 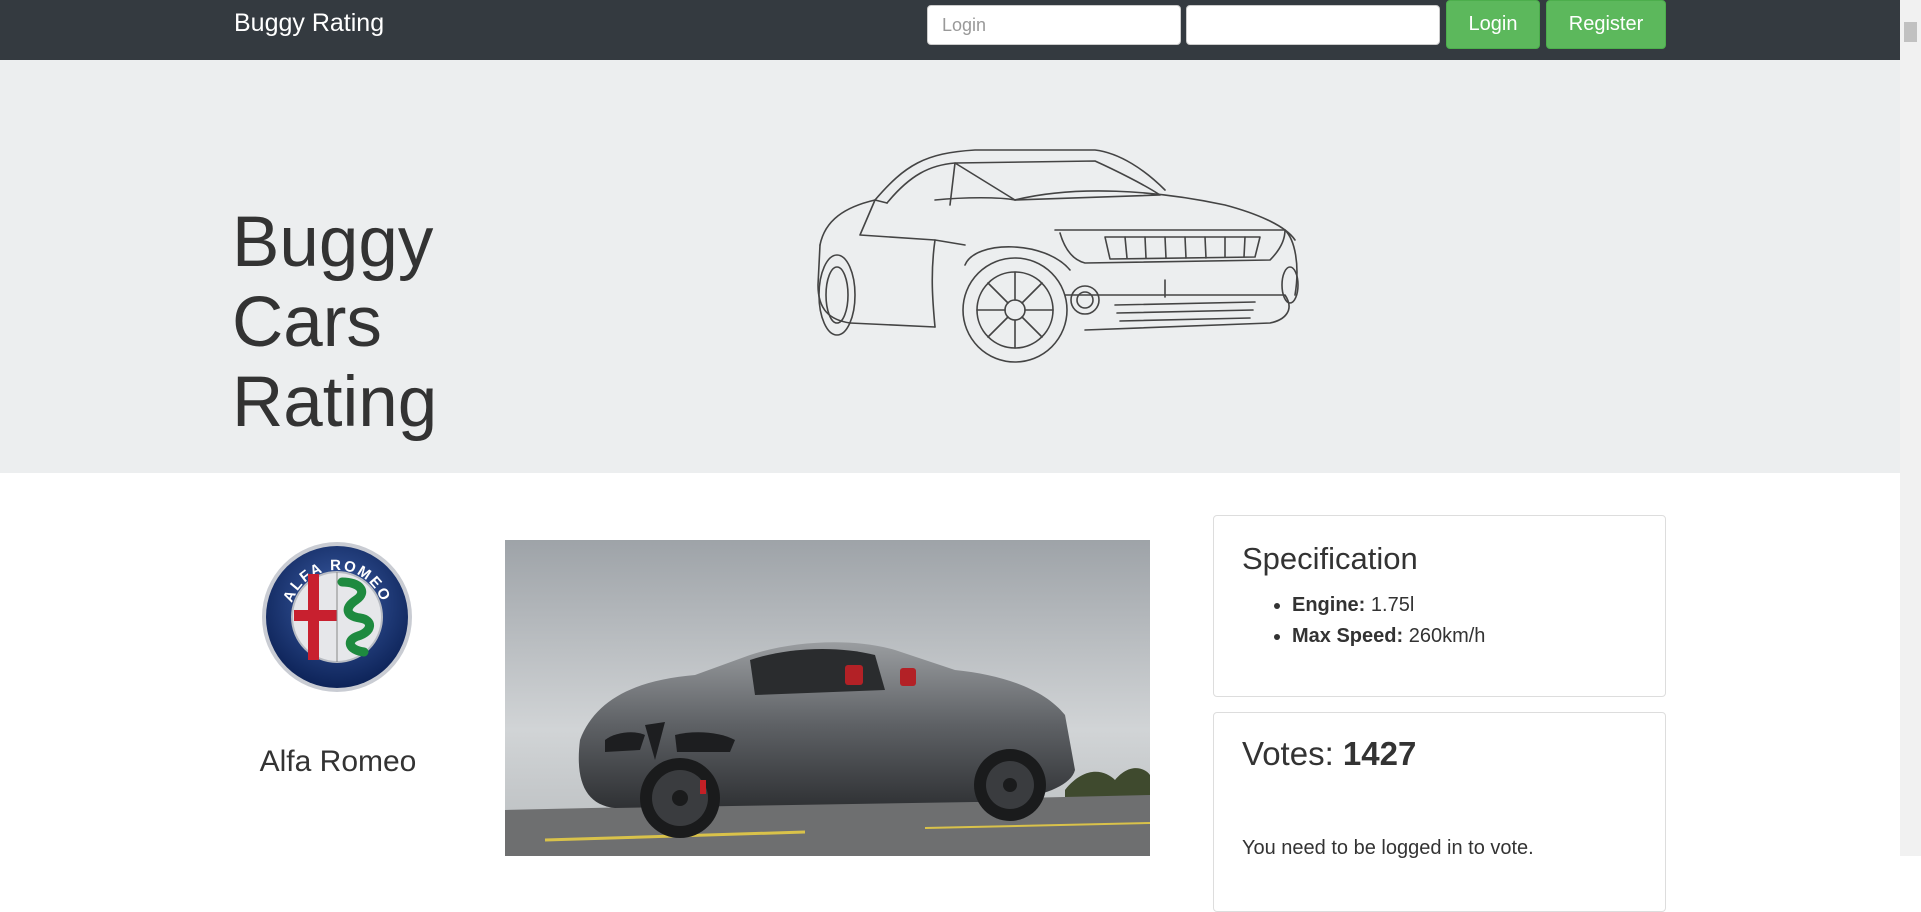 What do you see at coordinates (1910, 428) in the screenshot?
I see `vertical-scrollbar` at bounding box center [1910, 428].